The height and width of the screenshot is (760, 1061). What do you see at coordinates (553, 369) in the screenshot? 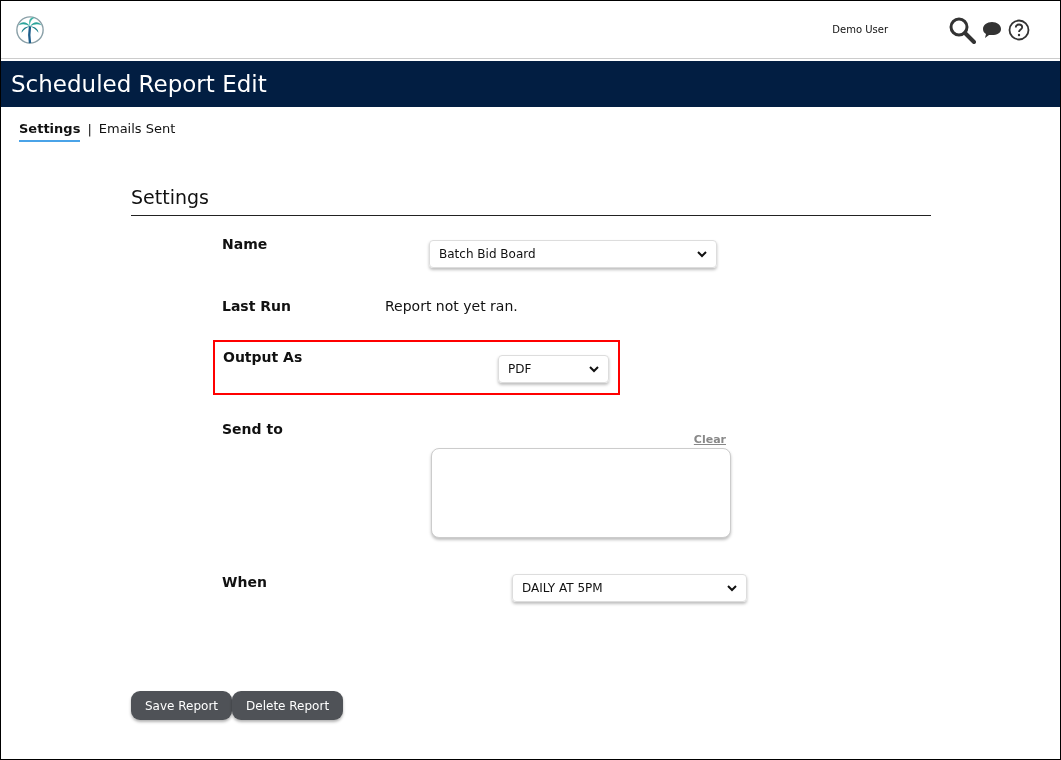
I see `dropdown: PDF` at bounding box center [553, 369].